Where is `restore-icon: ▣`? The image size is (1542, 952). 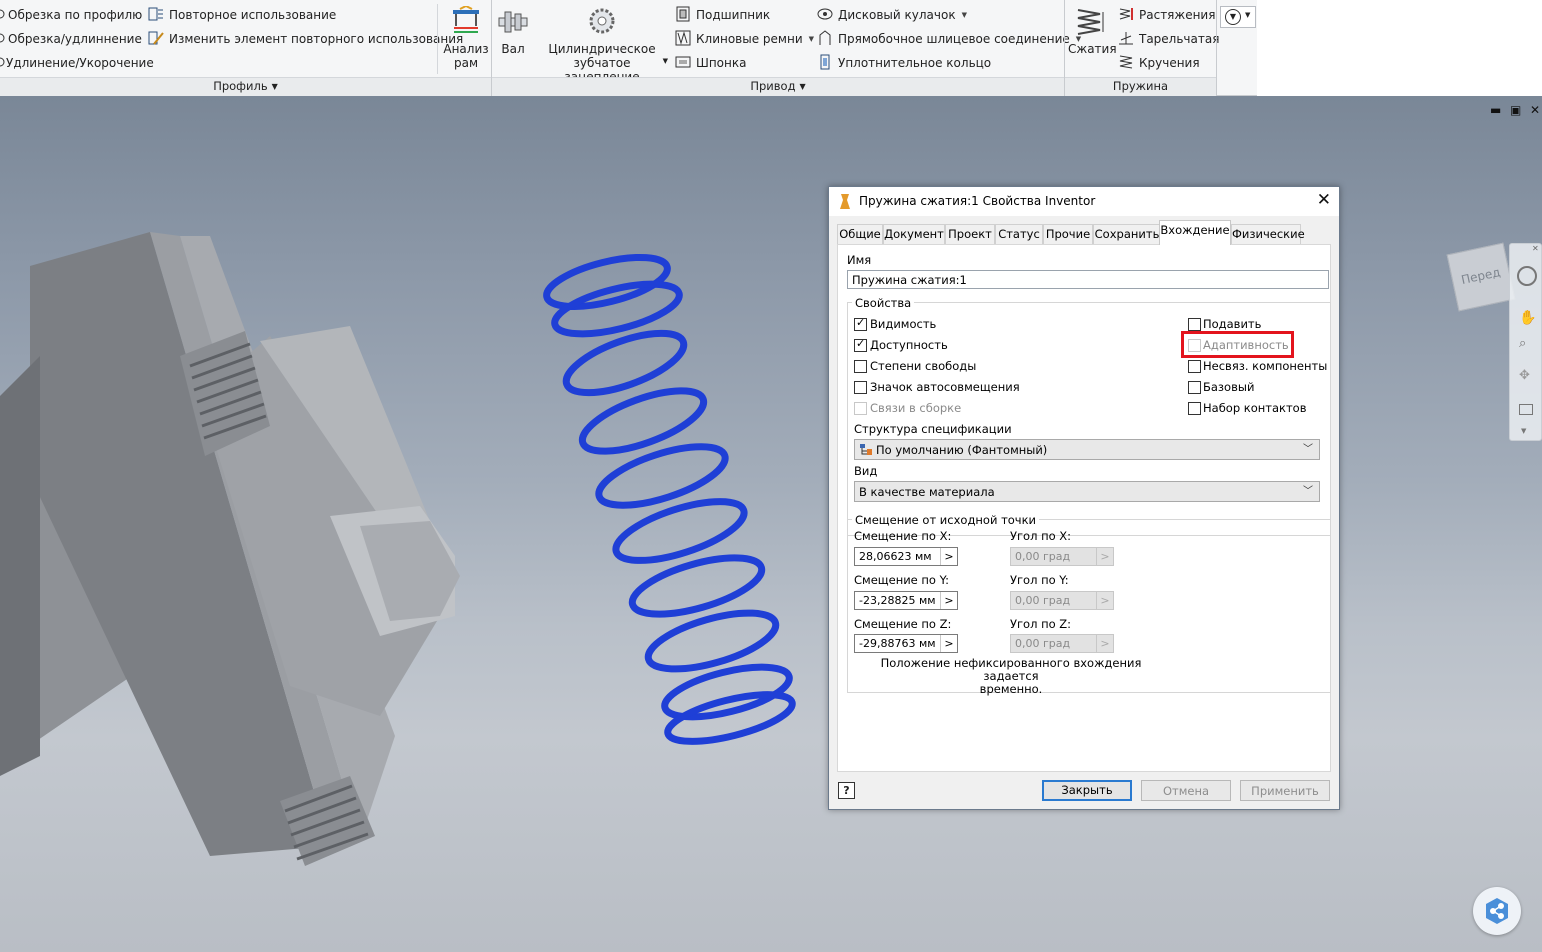
restore-icon: ▣ is located at coordinates (1515, 110).